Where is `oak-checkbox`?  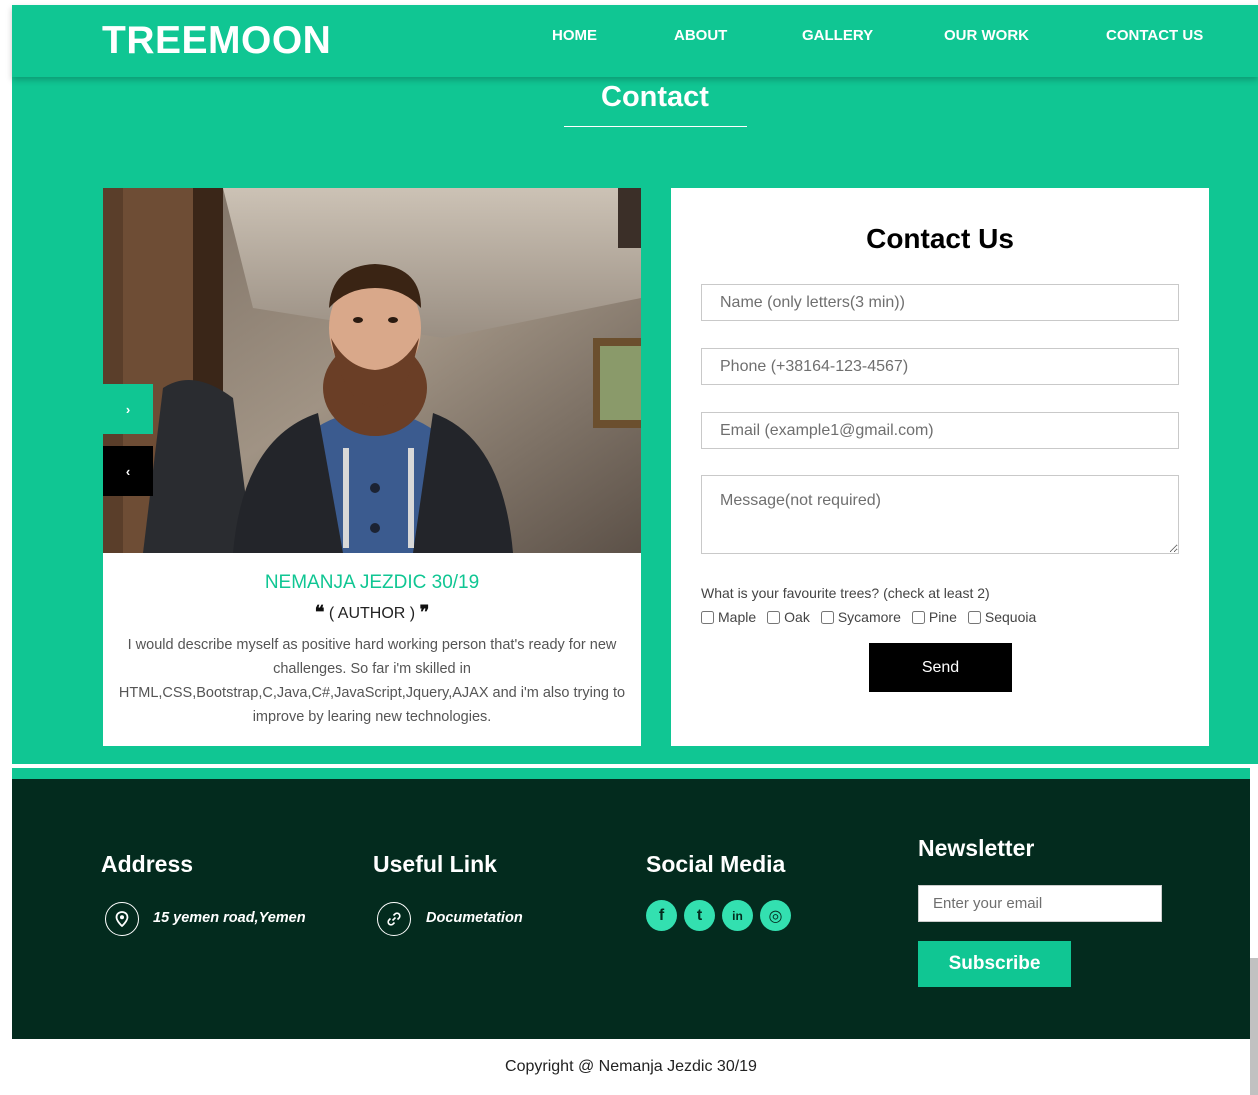
oak-checkbox is located at coordinates (774, 617).